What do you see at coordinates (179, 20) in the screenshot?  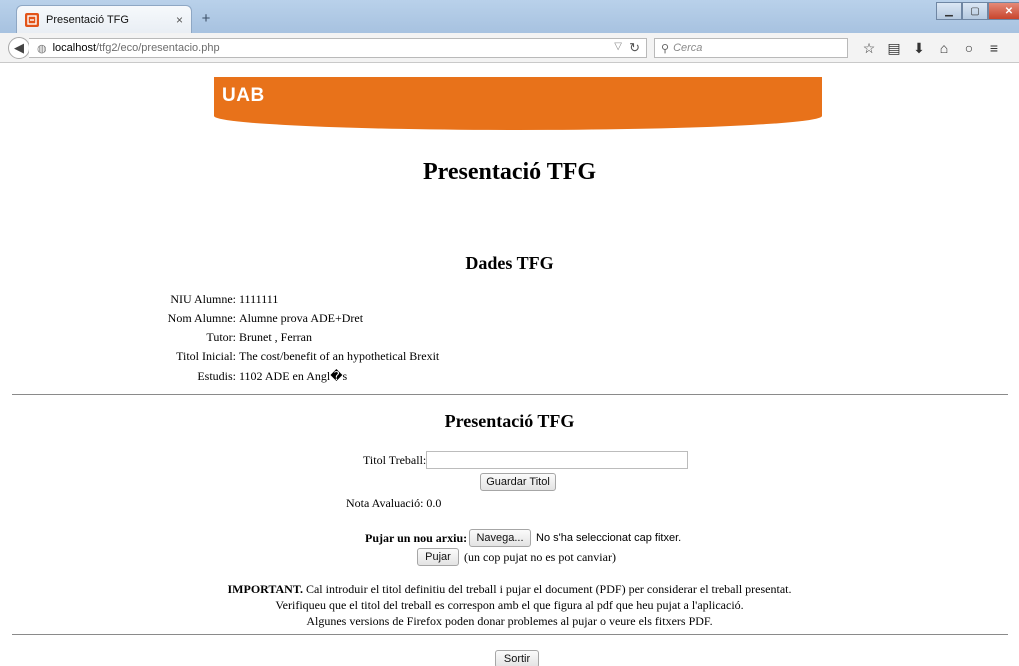 I see `tab-close-icon: ×` at bounding box center [179, 20].